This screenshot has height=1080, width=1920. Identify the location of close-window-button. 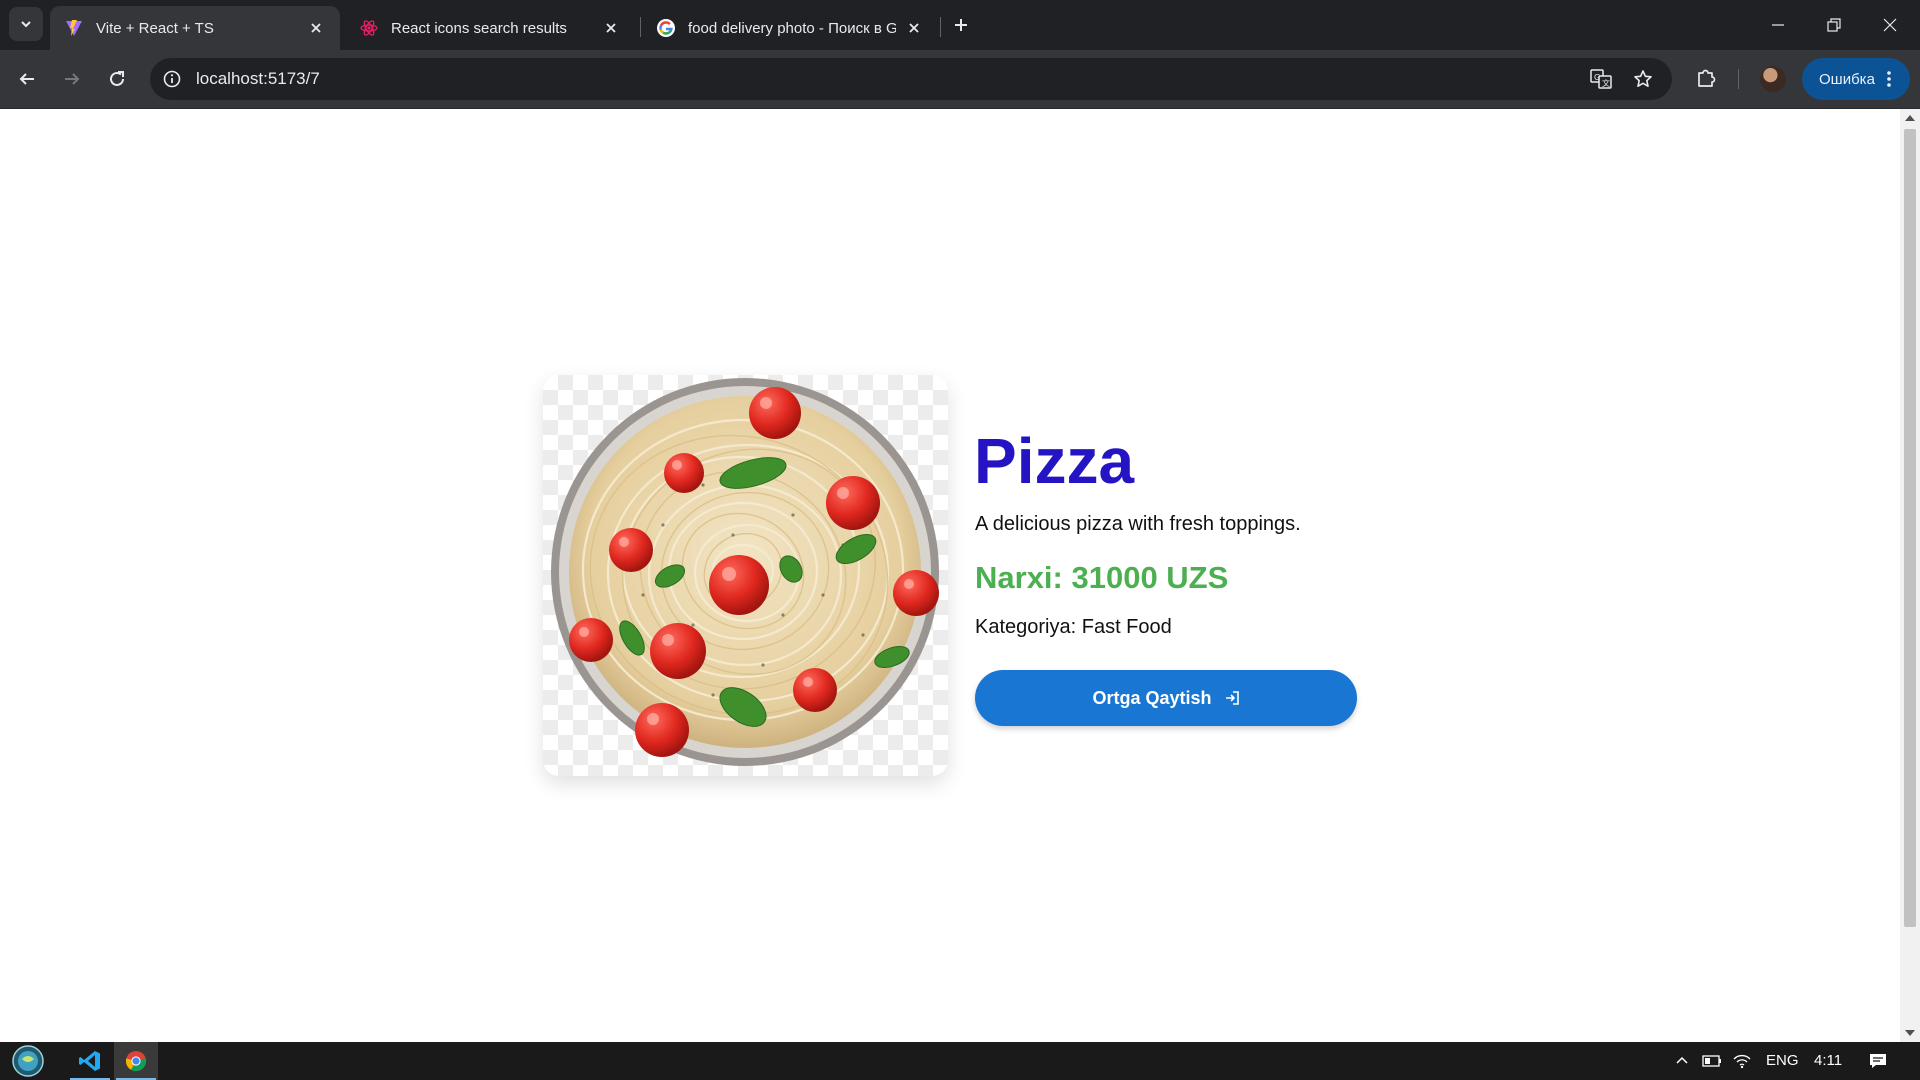
(1890, 25).